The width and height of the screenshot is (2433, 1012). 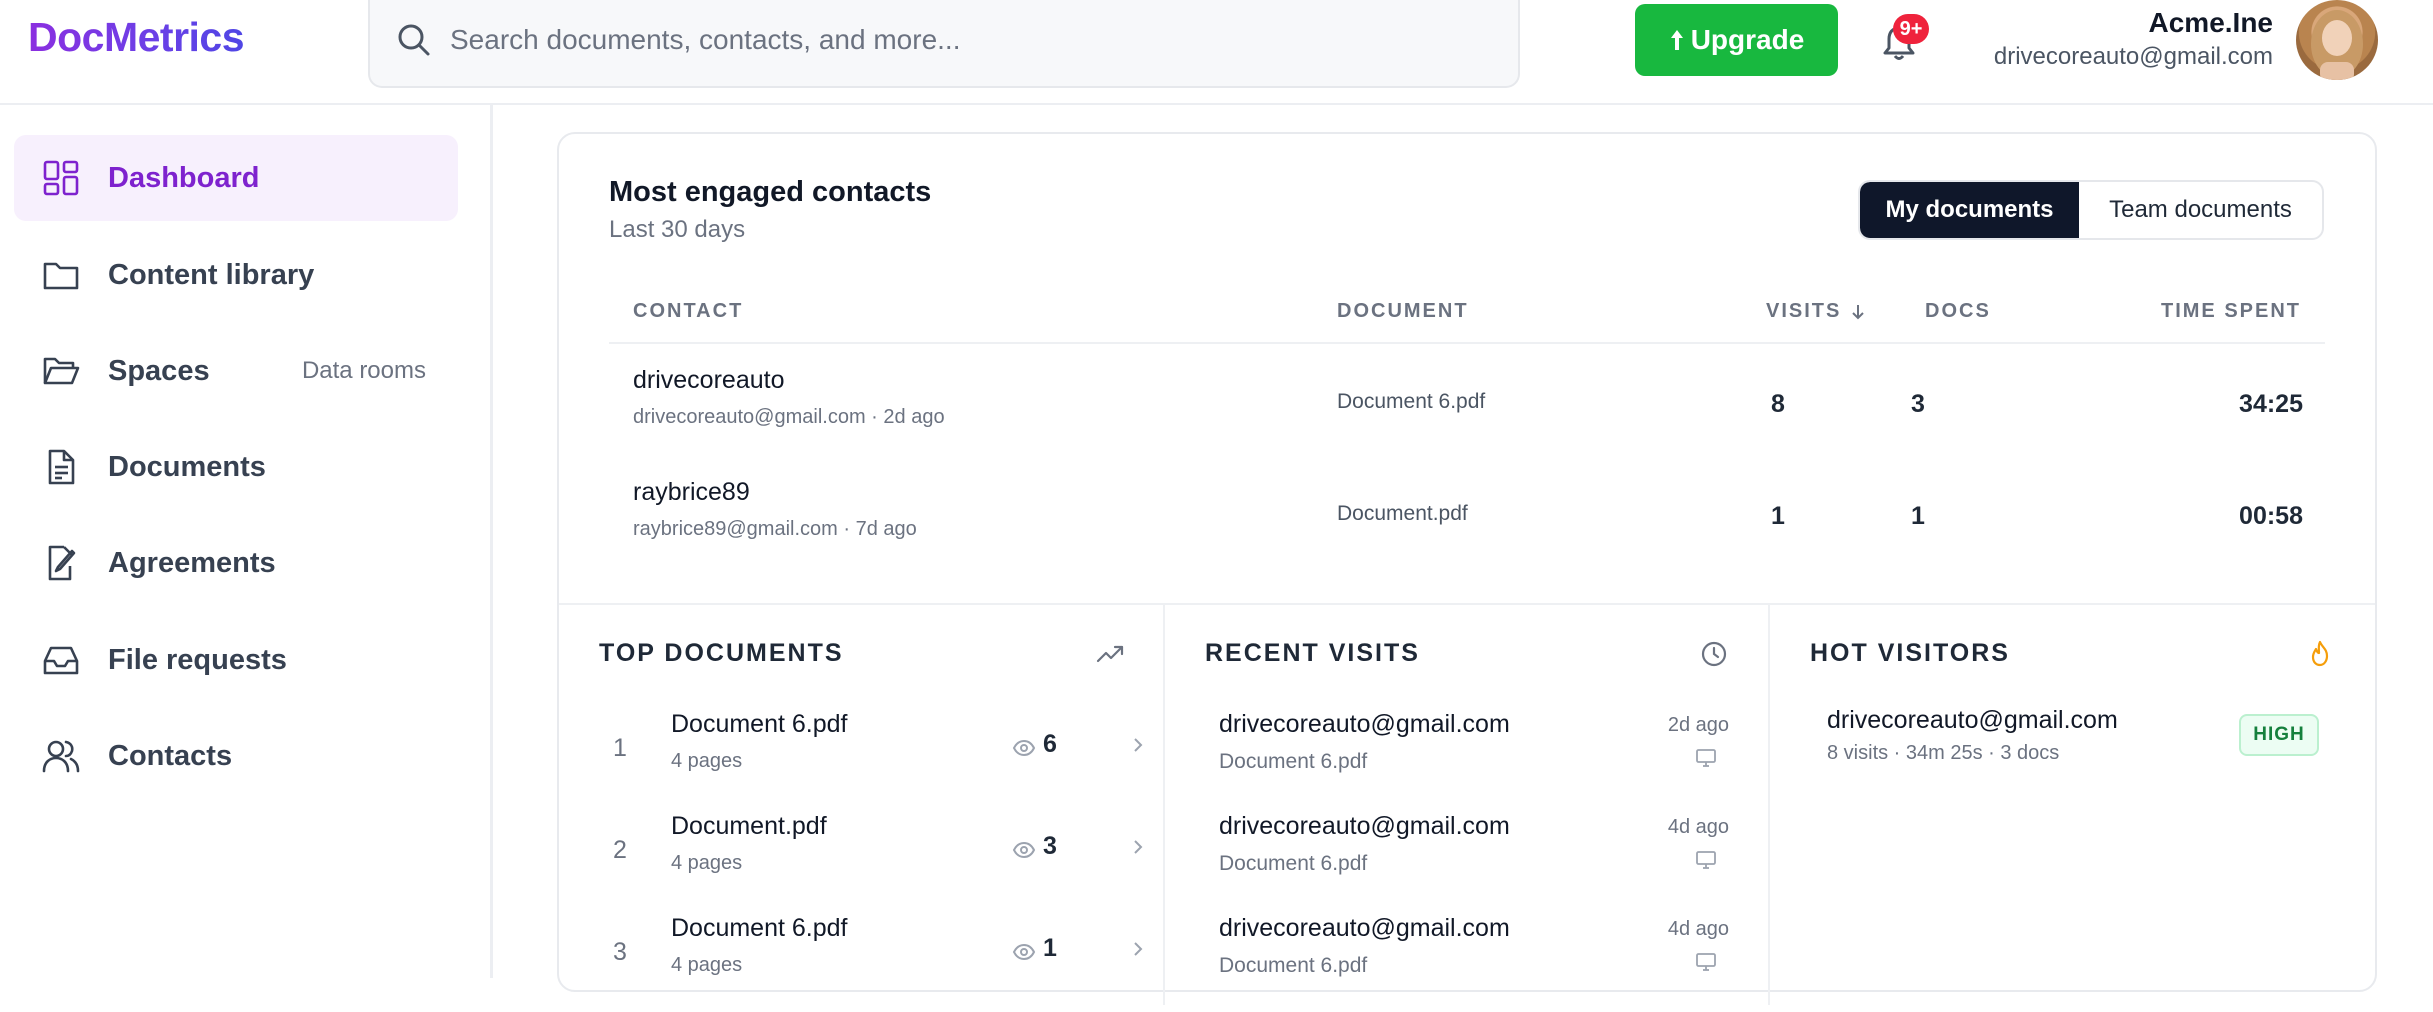 I want to click on clock-icon, so click(x=1714, y=654).